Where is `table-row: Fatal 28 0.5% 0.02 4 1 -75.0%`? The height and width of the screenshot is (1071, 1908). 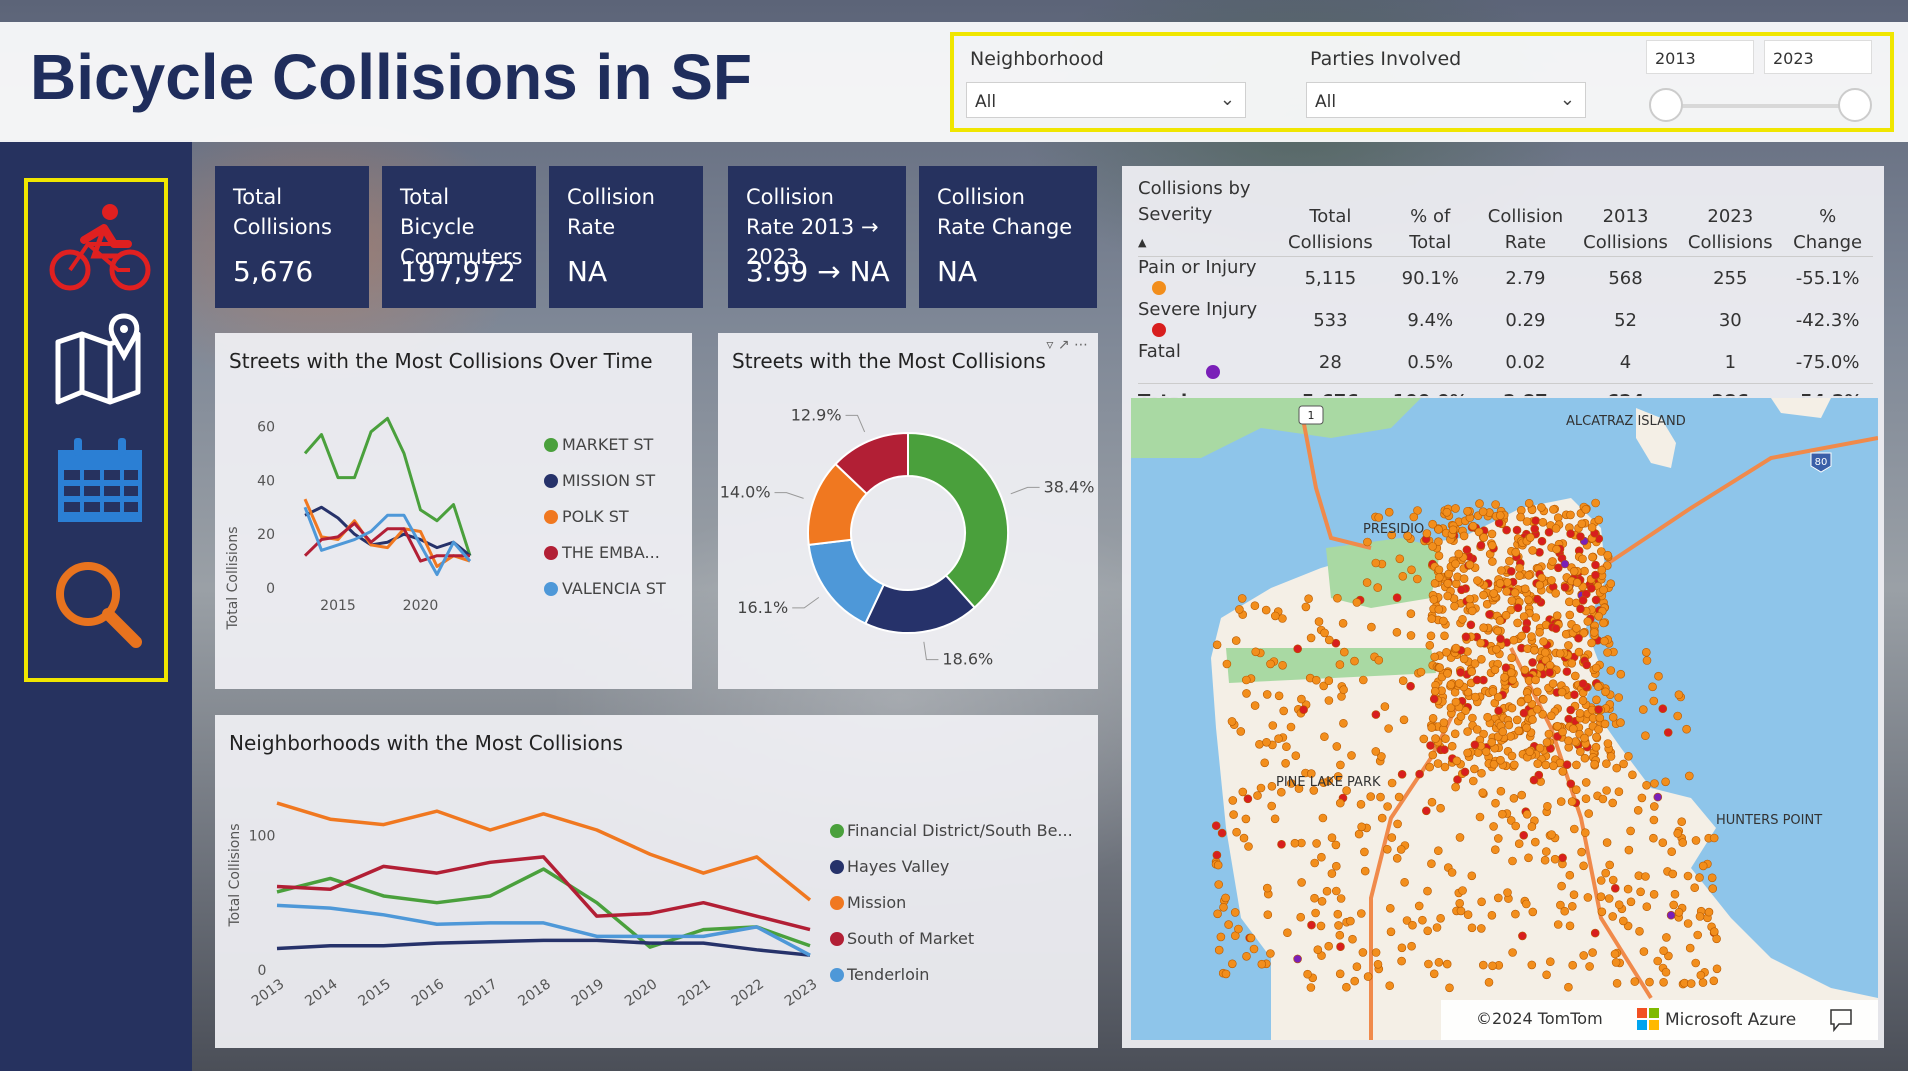
table-row: Fatal 28 0.5% 0.02 4 1 -75.0% is located at coordinates (1505, 362).